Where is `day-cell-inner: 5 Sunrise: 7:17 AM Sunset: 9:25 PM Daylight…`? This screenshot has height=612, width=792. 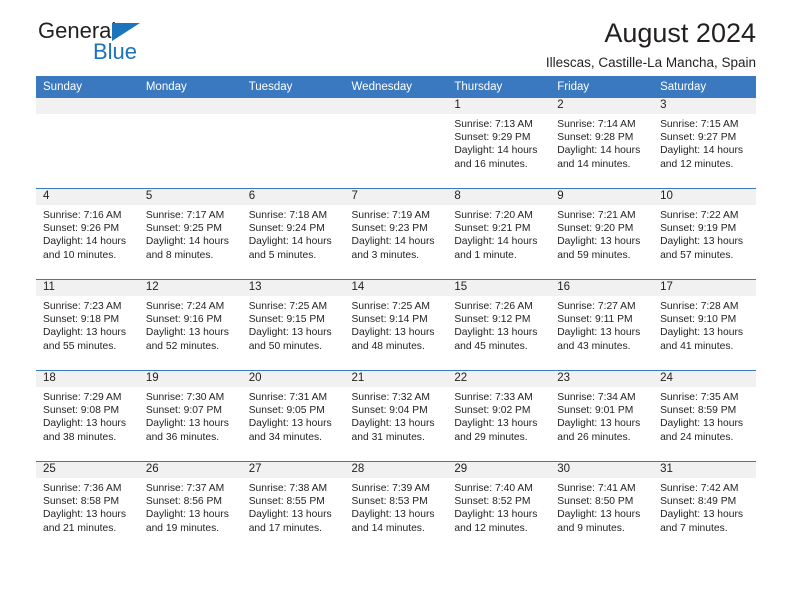 day-cell-inner: 5 Sunrise: 7:17 AM Sunset: 9:25 PM Daylight… is located at coordinates (190, 234).